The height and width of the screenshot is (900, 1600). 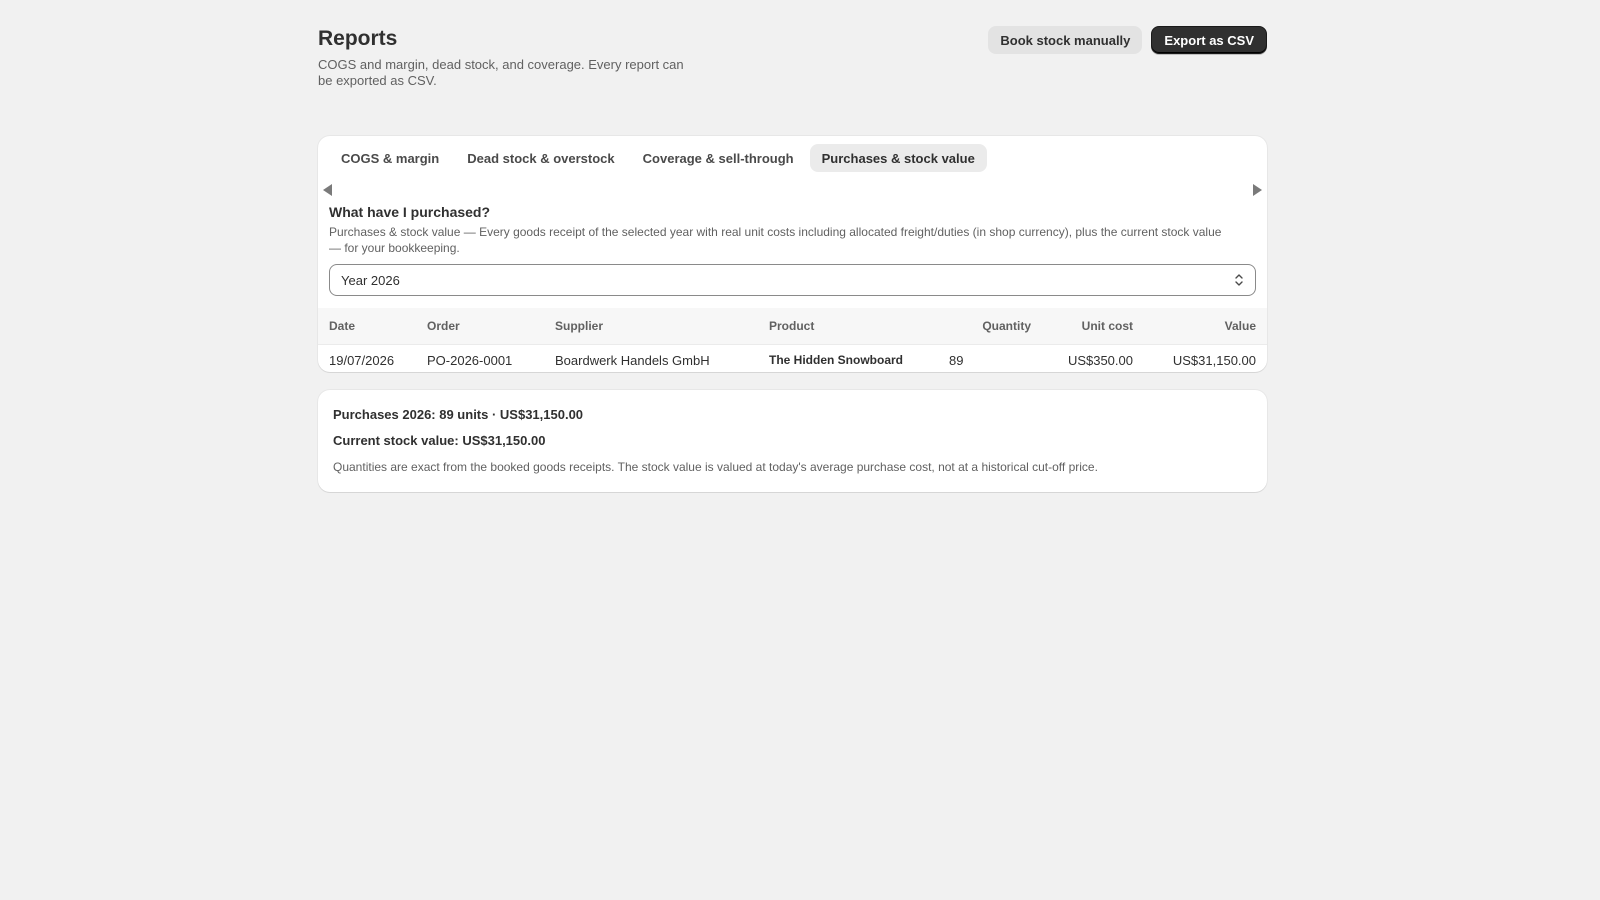 I want to click on column-header-supplier: Supplier, so click(x=579, y=325).